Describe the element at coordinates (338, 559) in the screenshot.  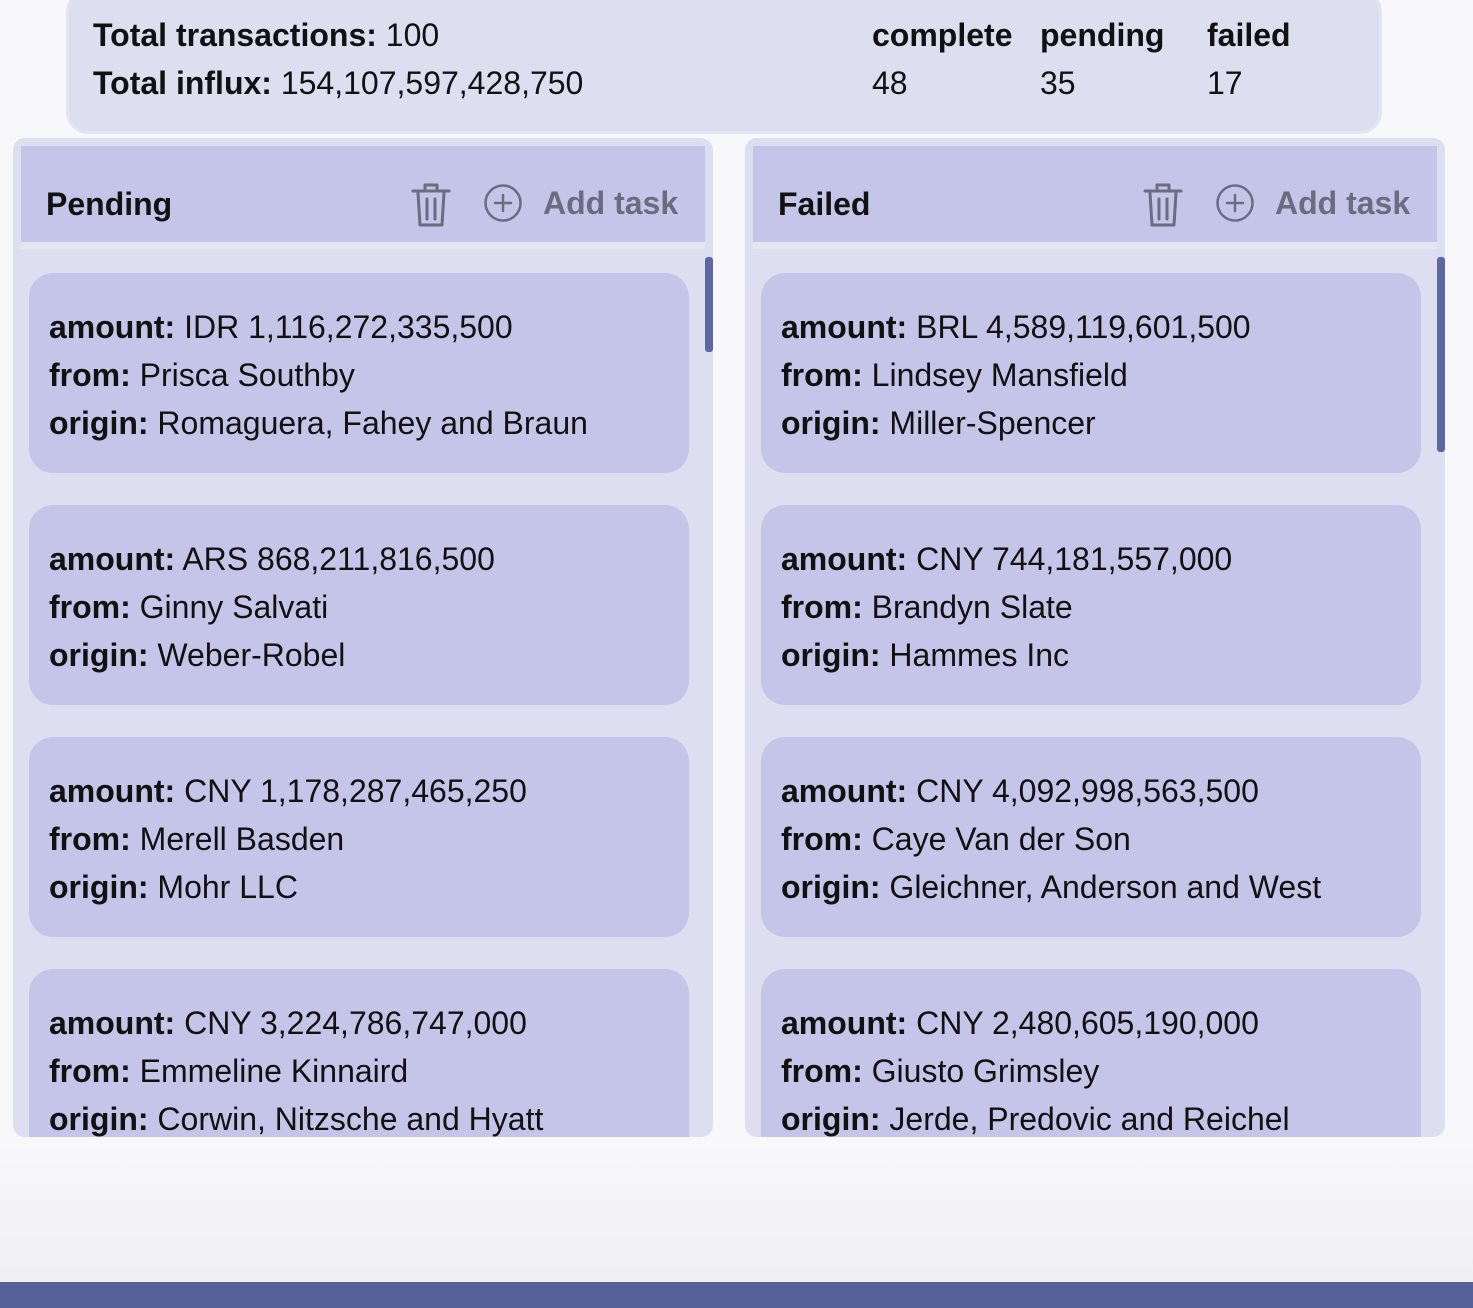
I see `amount-value: ARS 868,211,816,500` at that location.